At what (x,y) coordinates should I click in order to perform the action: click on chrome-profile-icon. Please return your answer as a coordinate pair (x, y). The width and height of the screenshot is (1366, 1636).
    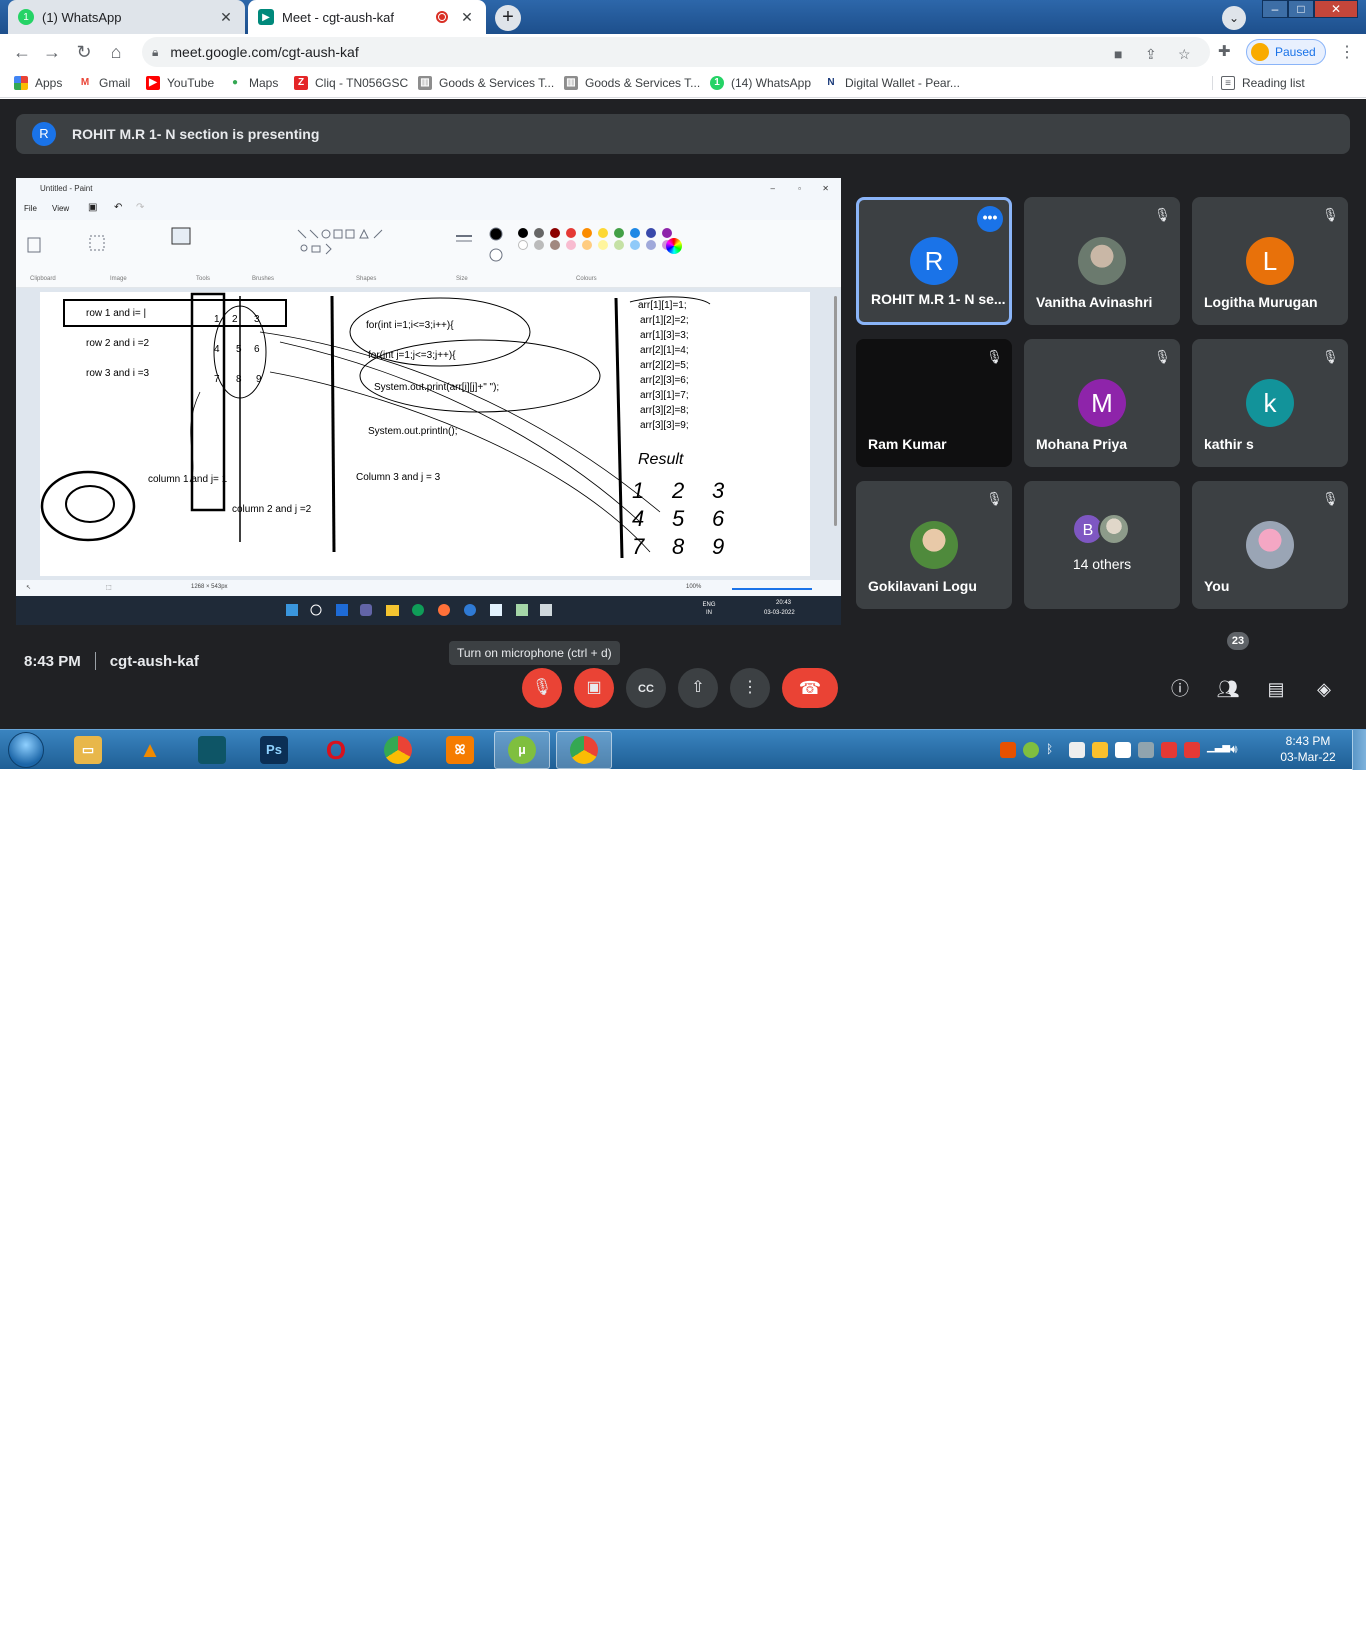
    Looking at the image, I should click on (584, 750).